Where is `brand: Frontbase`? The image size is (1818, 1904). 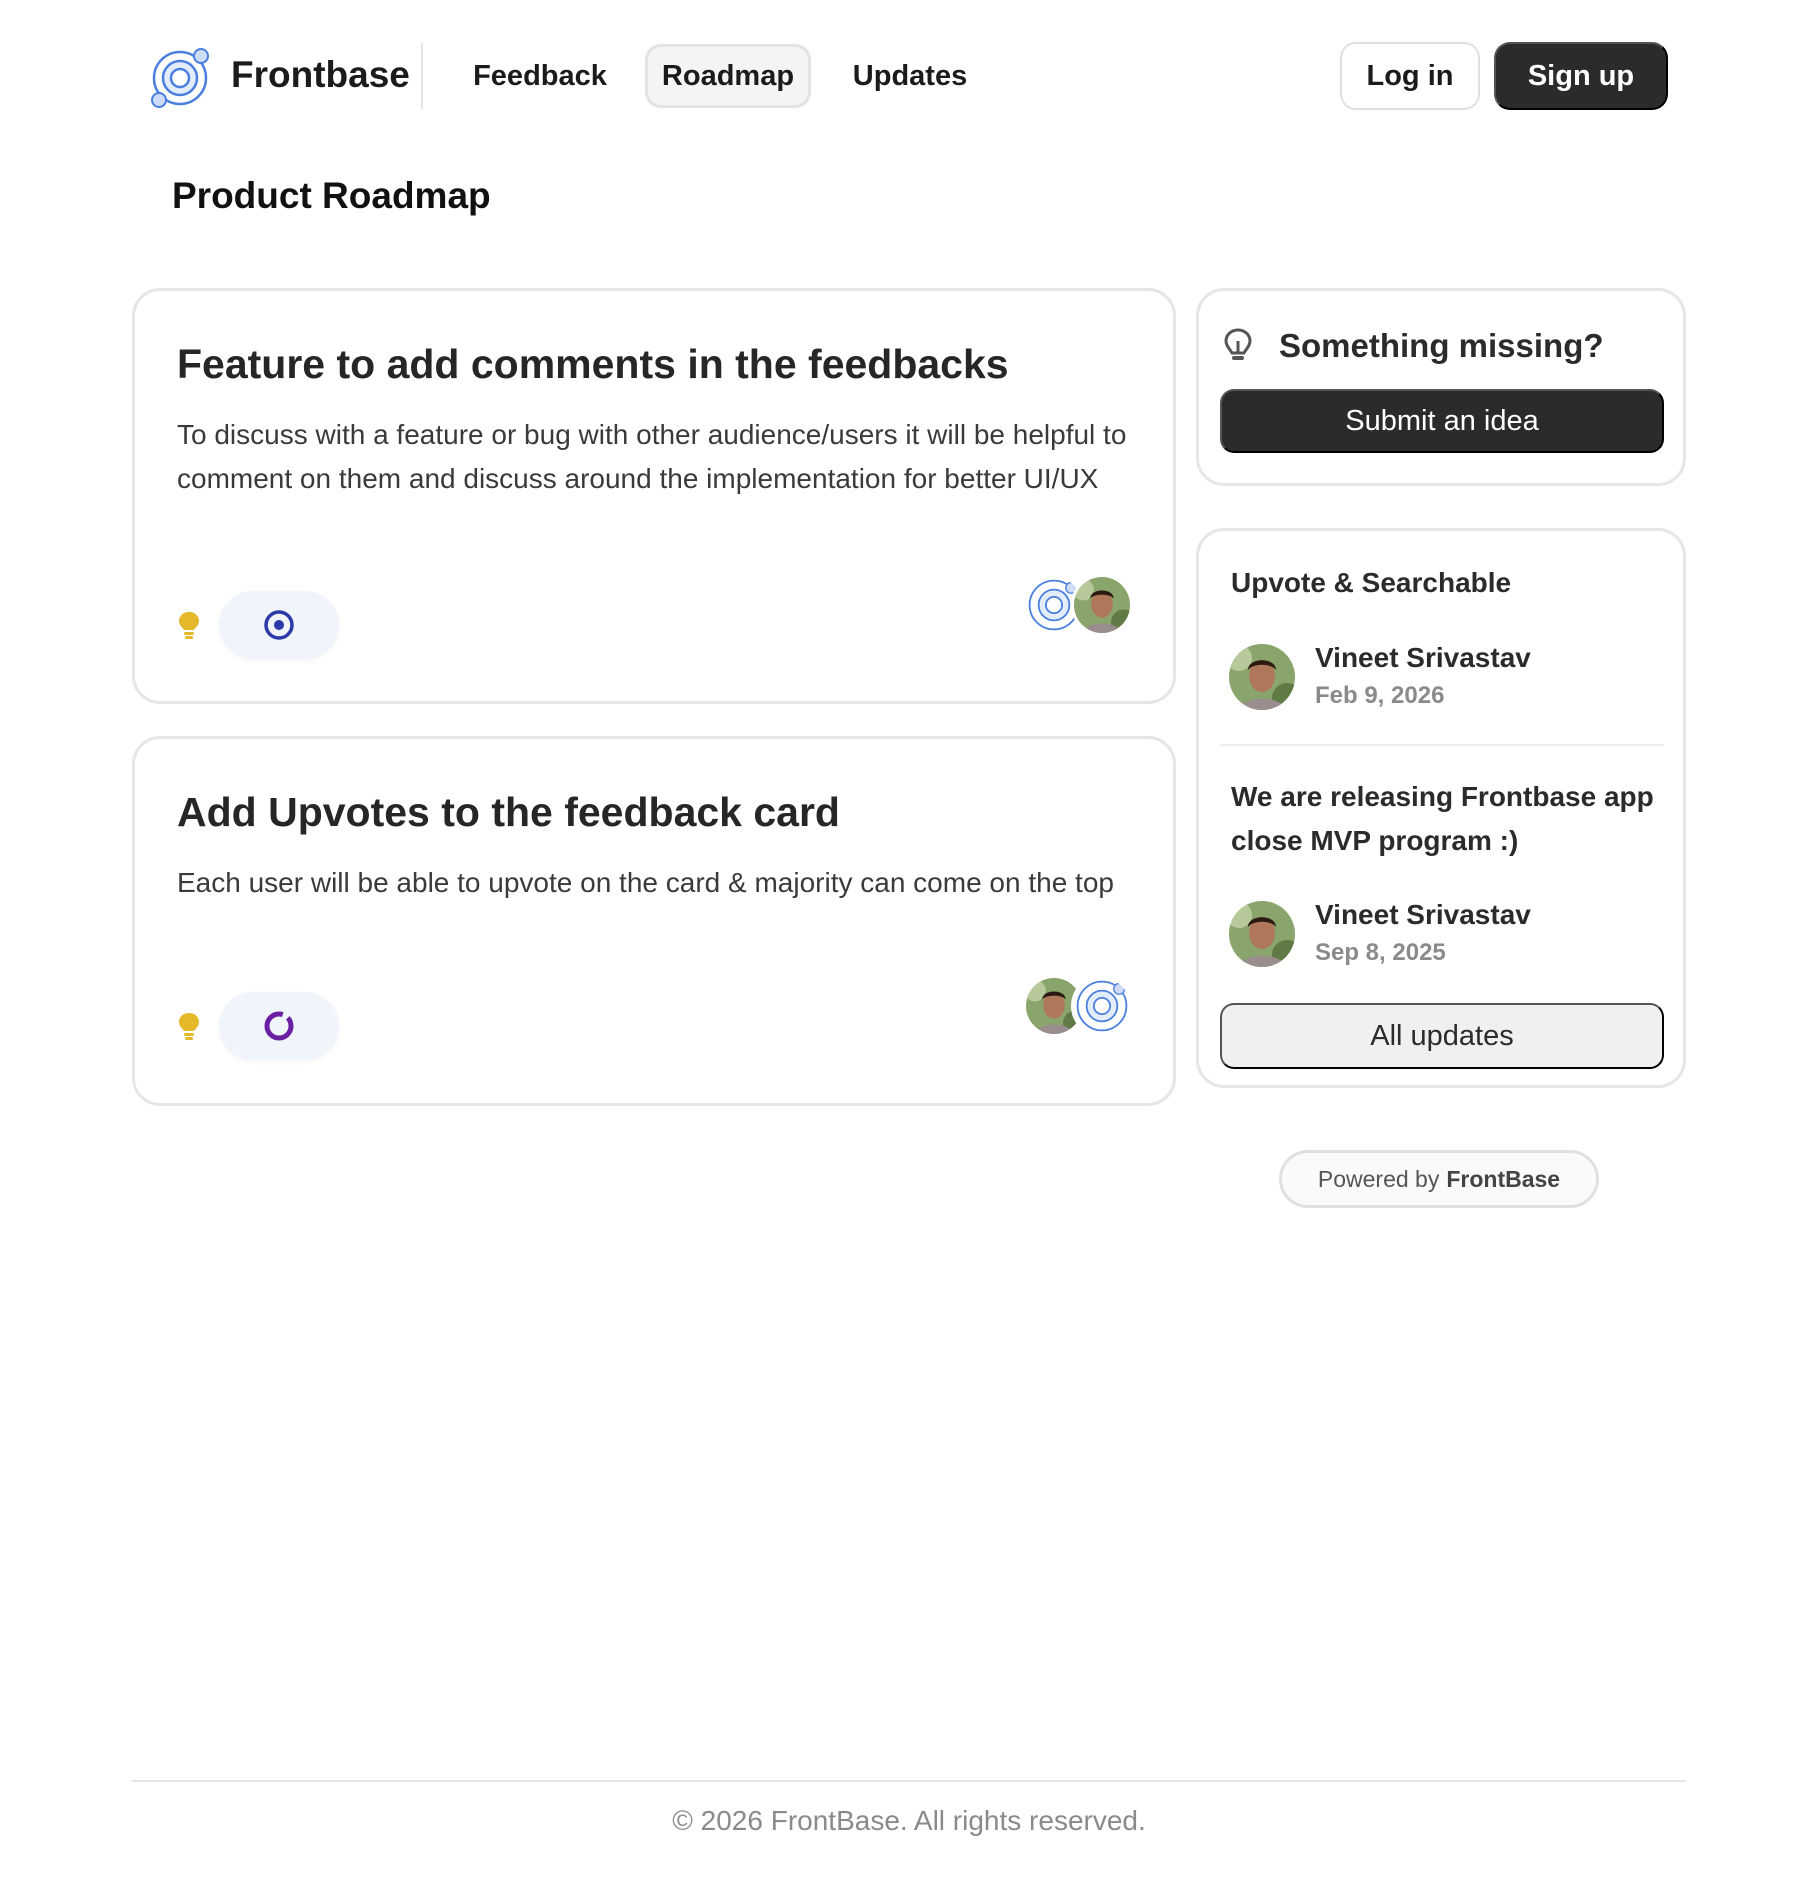
brand: Frontbase is located at coordinates (279, 77).